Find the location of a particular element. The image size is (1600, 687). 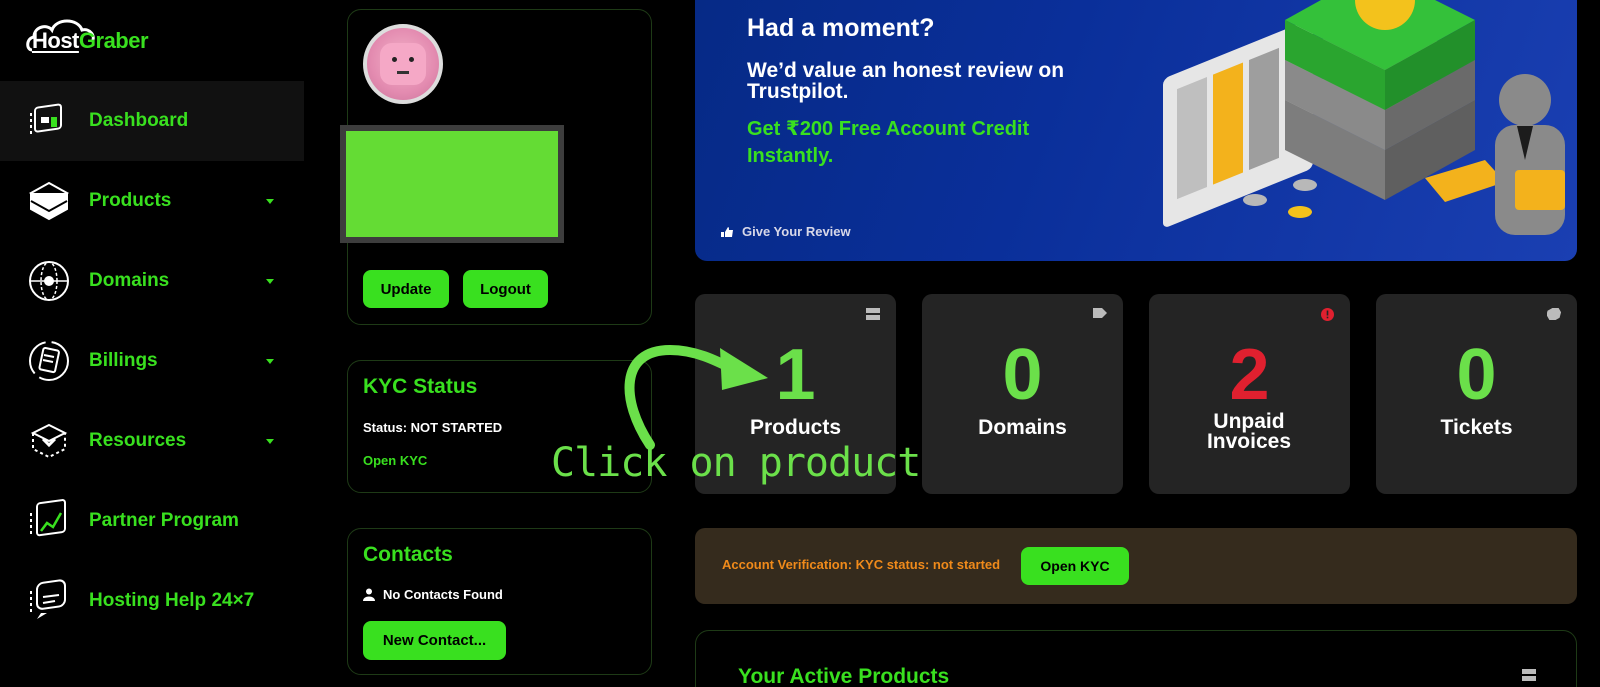

logo-host-text: Host is located at coordinates (55, 40).